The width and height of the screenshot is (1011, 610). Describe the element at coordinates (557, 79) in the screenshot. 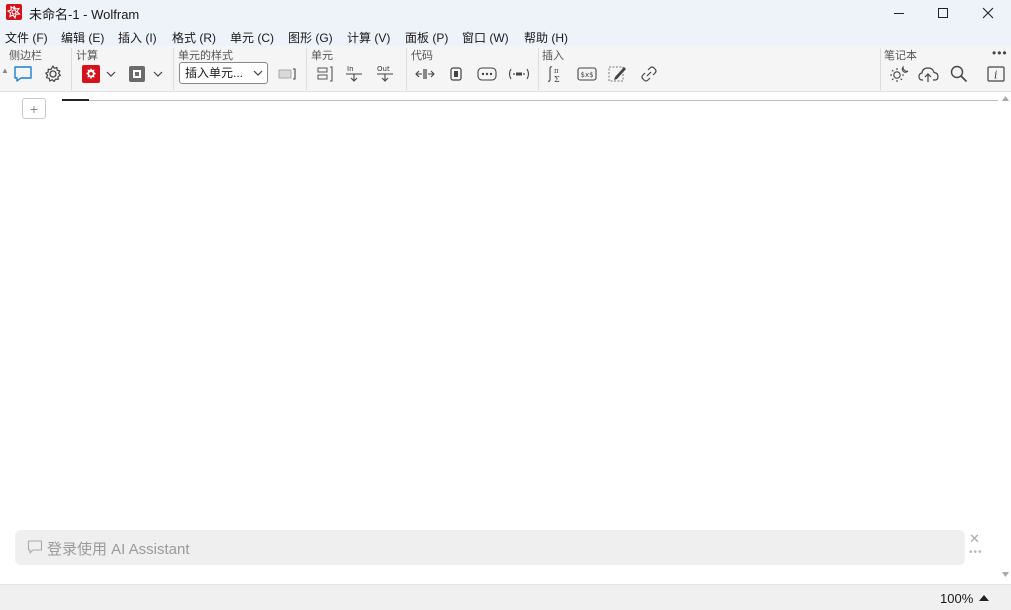

I see `svg-text: Σ` at that location.